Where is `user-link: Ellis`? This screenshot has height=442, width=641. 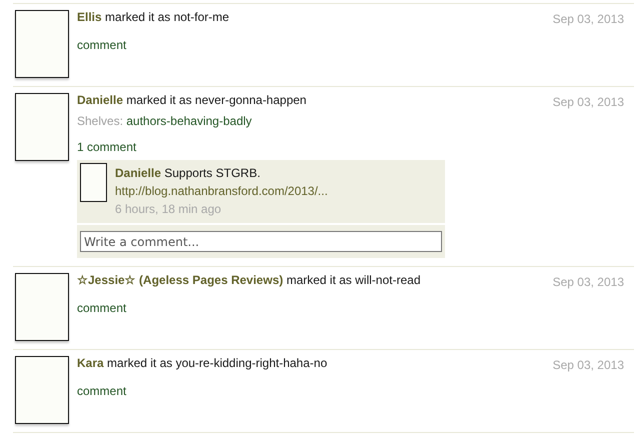 user-link: Ellis is located at coordinates (89, 17).